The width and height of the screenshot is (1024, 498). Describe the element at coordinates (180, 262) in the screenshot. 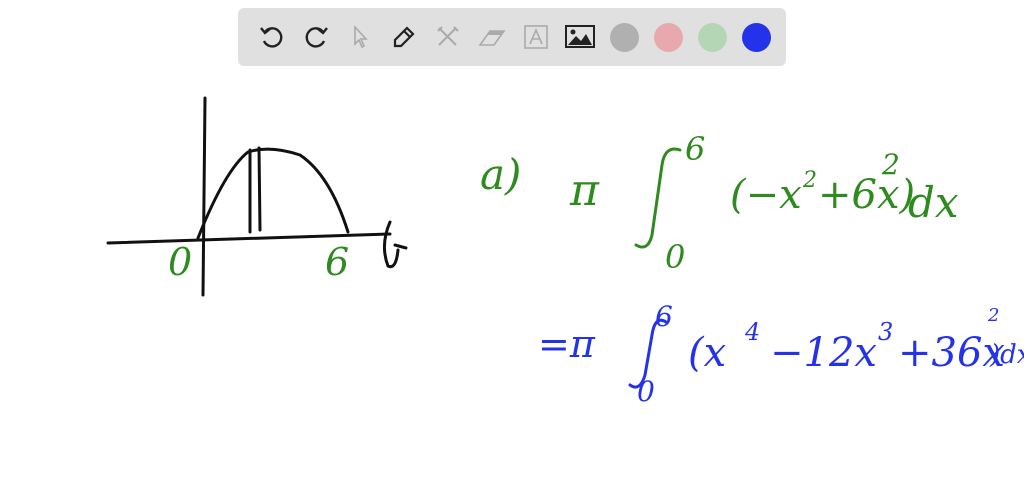

I see `origin-label: 0` at that location.